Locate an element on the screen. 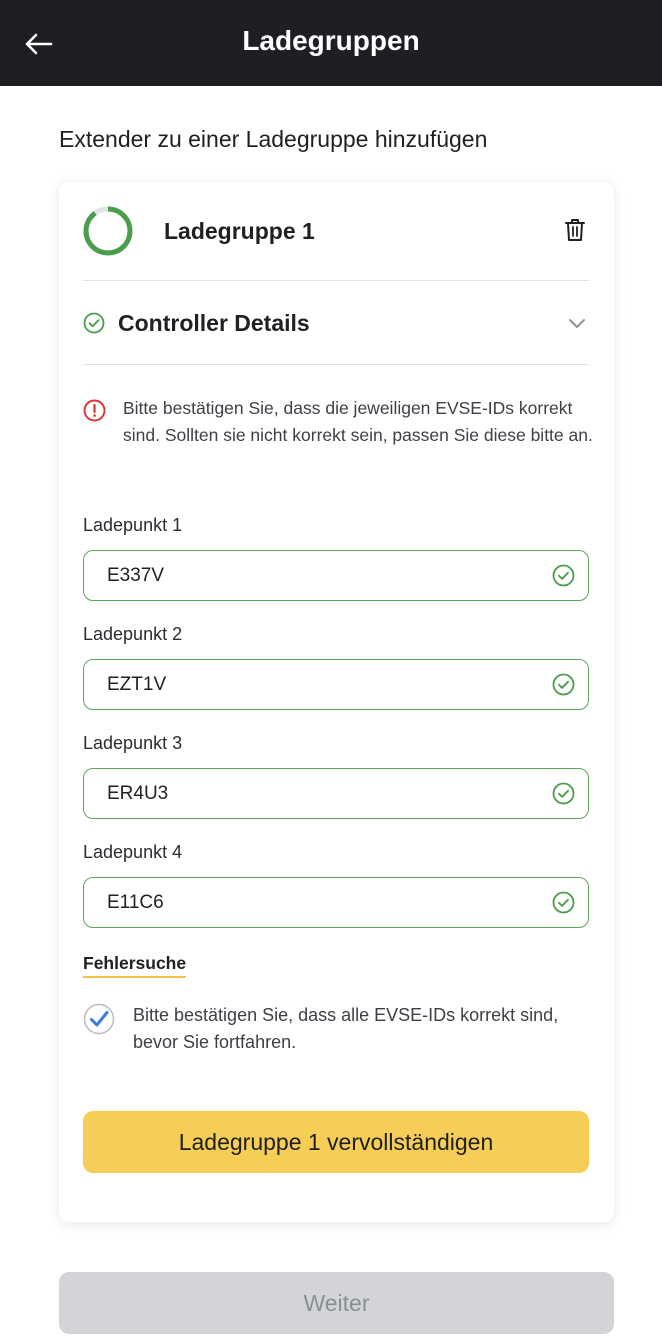 The height and width of the screenshot is (1344, 662). trash-icon is located at coordinates (575, 230).